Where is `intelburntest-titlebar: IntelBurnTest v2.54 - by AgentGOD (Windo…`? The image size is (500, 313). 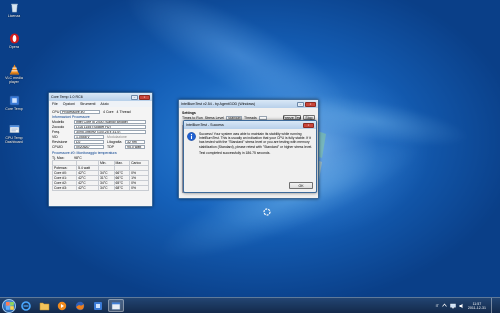 intelburntest-titlebar: IntelBurnTest v2.54 - by AgentGOD (Windo… is located at coordinates (248, 104).